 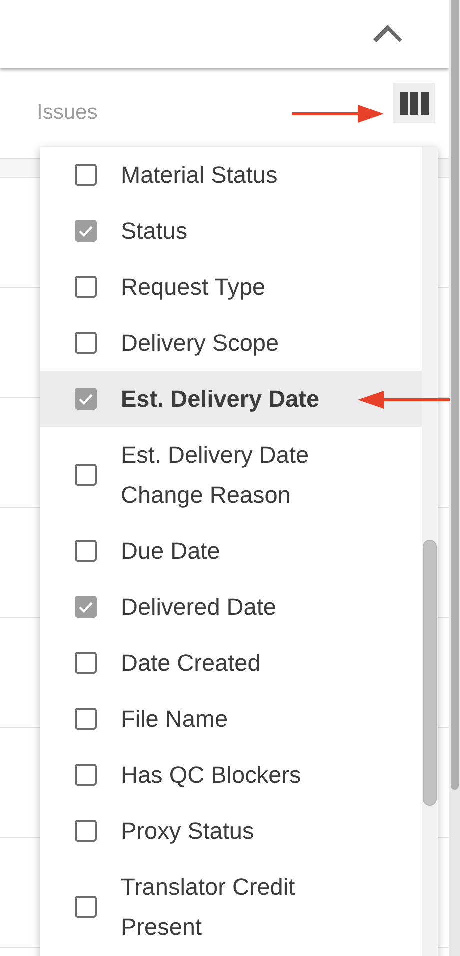 I want to click on columns-icon, so click(x=414, y=103).